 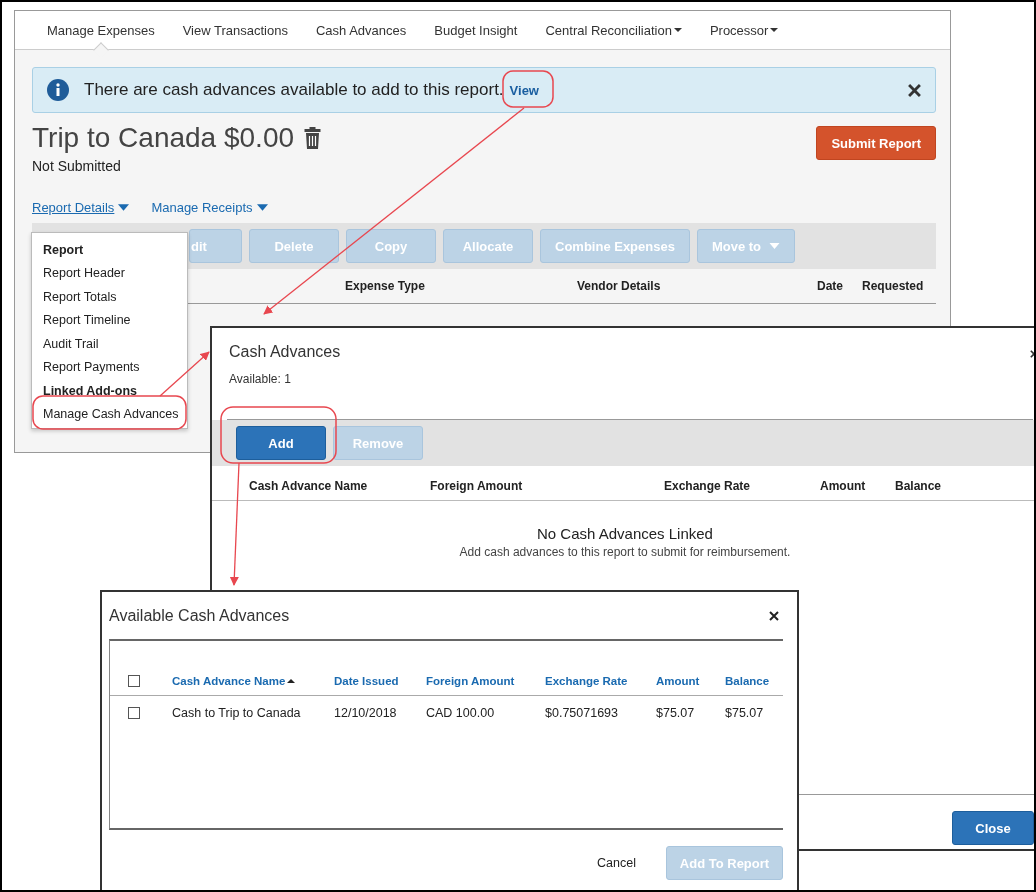 I want to click on cancel-button: Cancel, so click(x=616, y=863).